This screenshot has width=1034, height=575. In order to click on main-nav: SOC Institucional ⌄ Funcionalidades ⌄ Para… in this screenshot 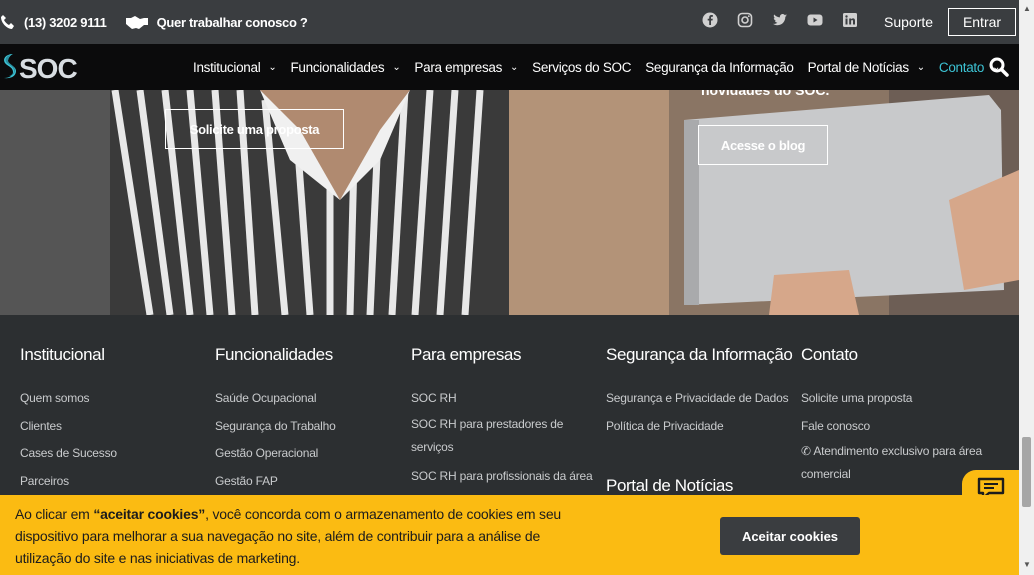, I will do `click(509, 67)`.